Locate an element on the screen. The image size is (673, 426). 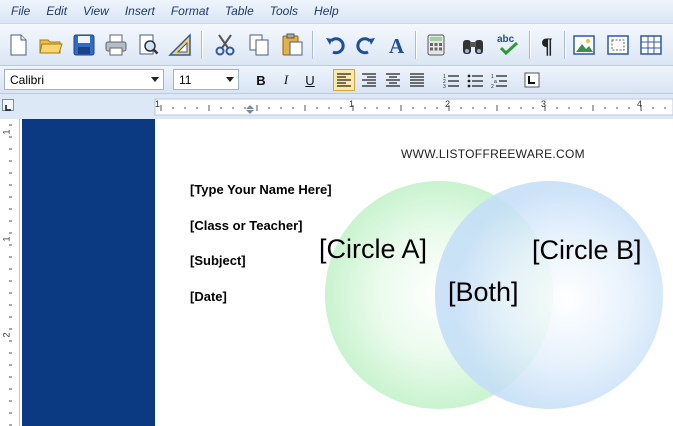
bullet-list-icon is located at coordinates (475, 81).